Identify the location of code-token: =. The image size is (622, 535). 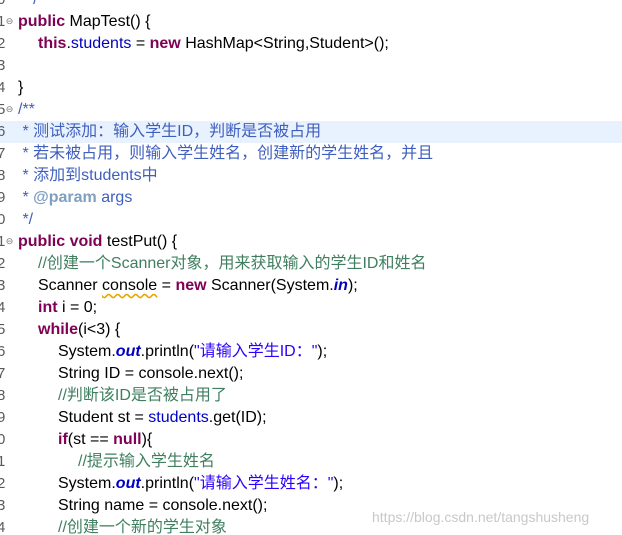
(166, 285).